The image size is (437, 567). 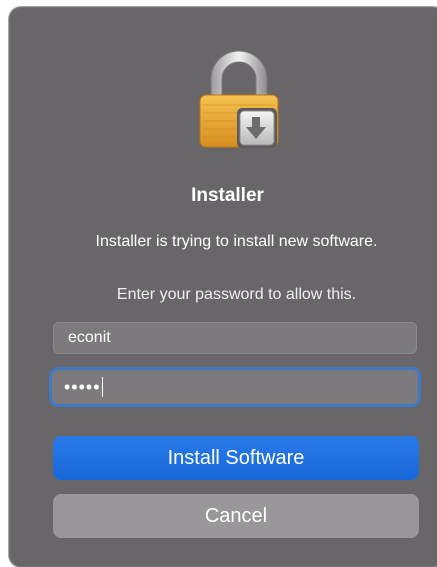 I want to click on password-field: •••••, so click(x=235, y=387).